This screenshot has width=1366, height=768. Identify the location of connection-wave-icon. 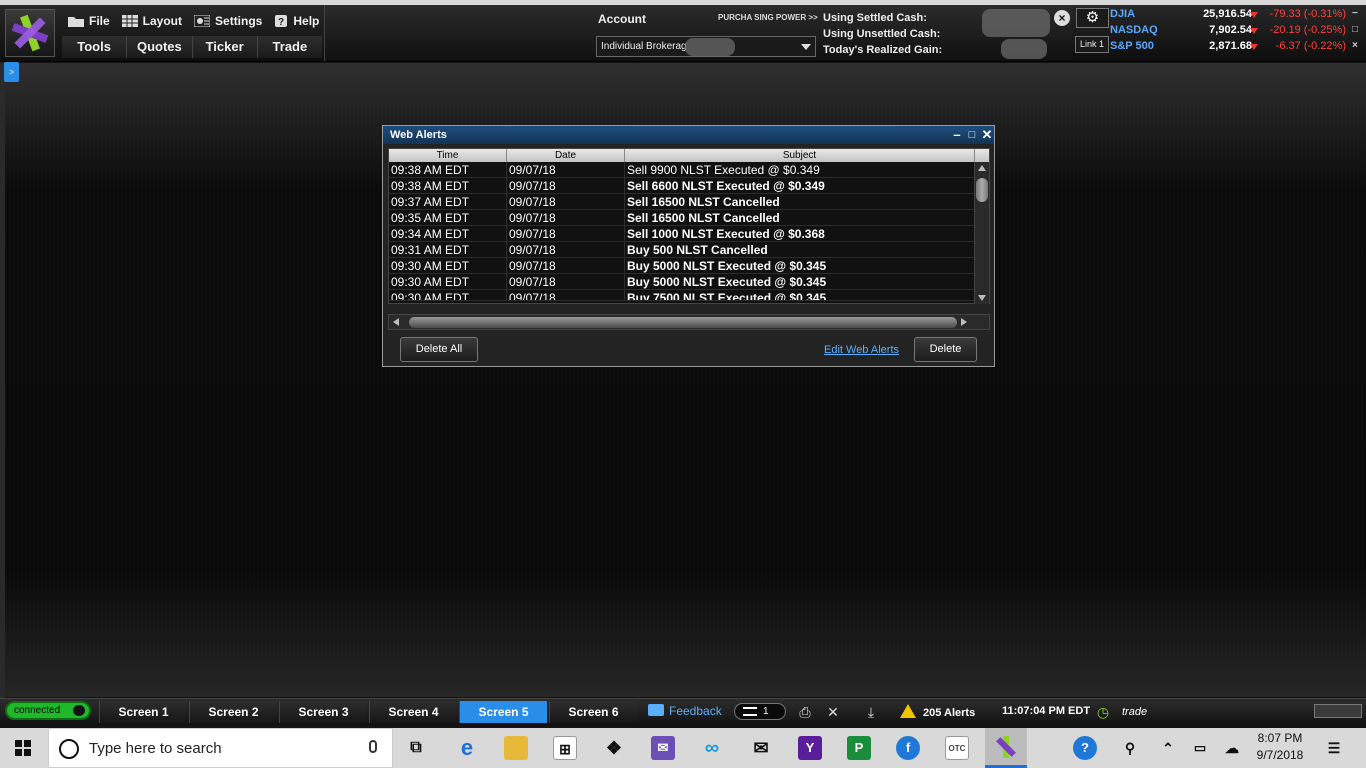
(79, 710).